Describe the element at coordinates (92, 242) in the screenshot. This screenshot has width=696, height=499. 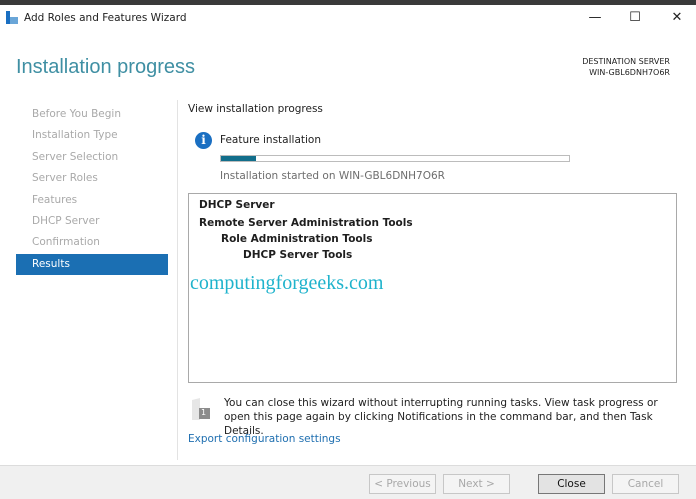
I see `nav-confirmation: Confirmation` at that location.